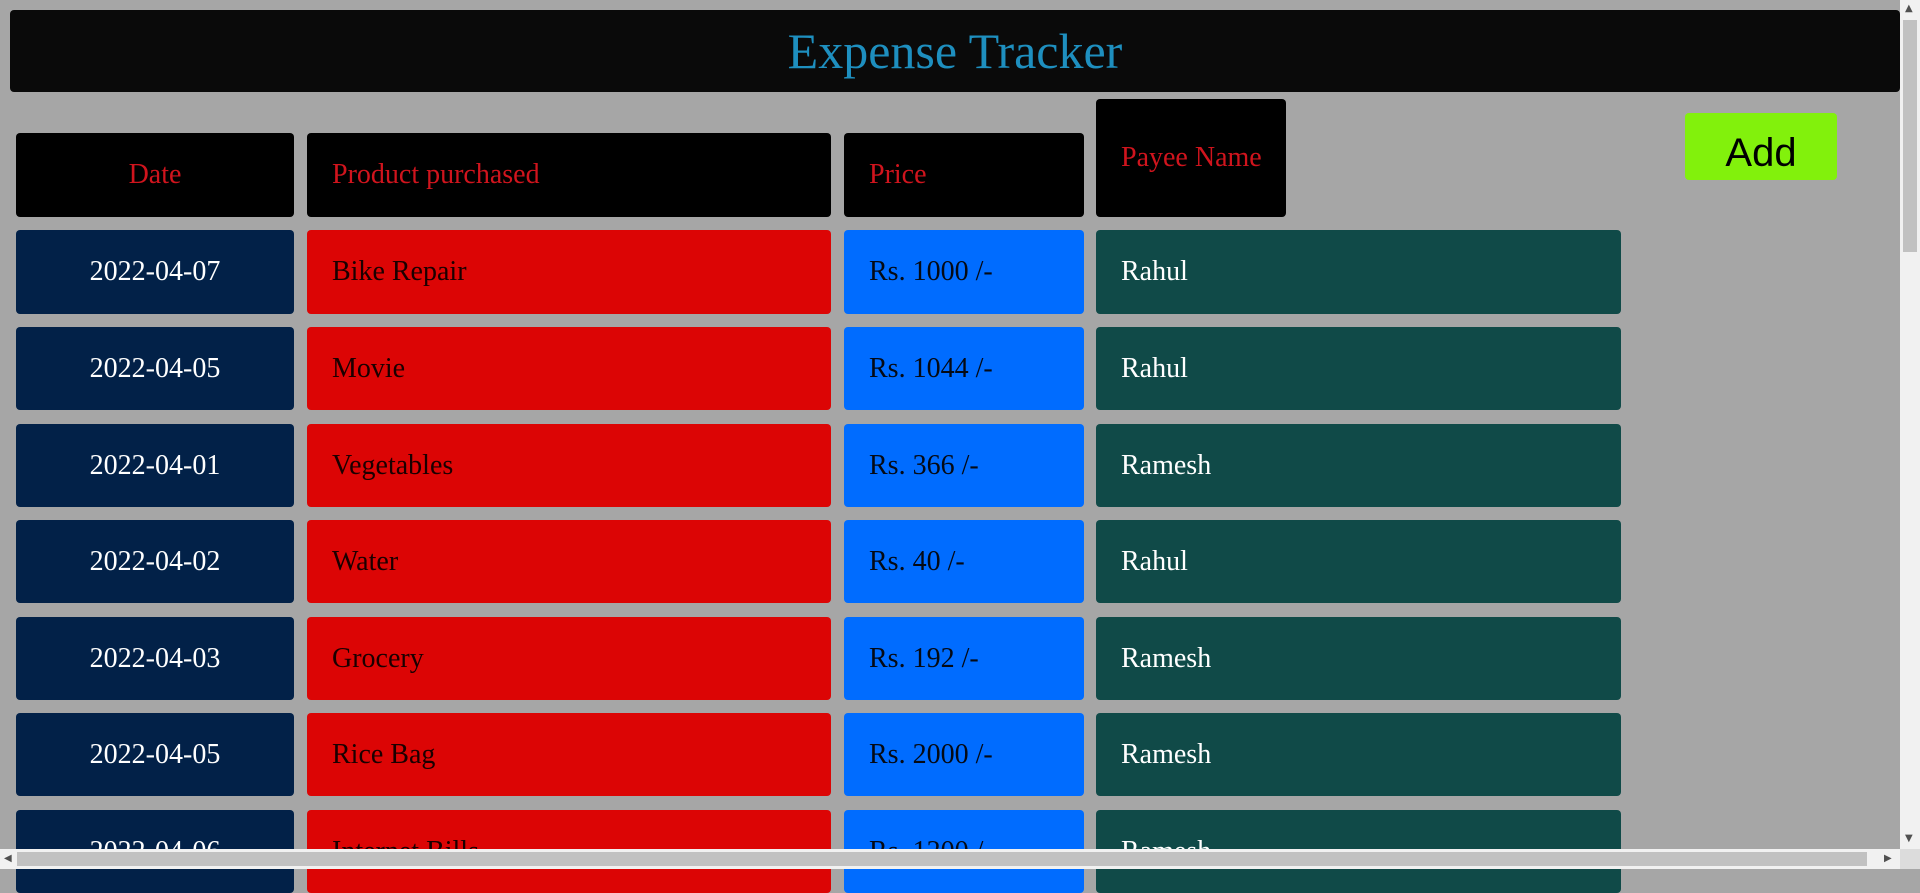 Image resolution: width=1920 pixels, height=893 pixels. I want to click on horizontal-scroll-thumb, so click(942, 859).